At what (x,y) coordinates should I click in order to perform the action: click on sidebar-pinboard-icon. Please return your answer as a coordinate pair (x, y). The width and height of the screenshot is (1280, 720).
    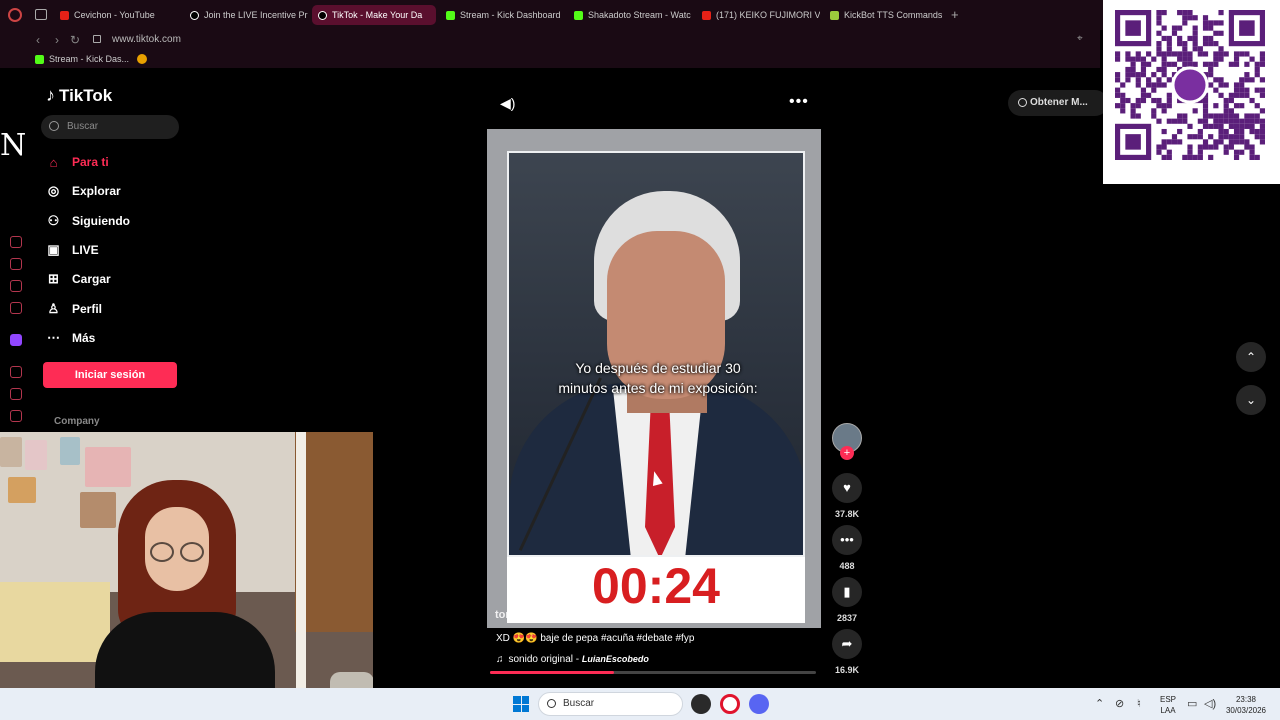
    Looking at the image, I should click on (16, 308).